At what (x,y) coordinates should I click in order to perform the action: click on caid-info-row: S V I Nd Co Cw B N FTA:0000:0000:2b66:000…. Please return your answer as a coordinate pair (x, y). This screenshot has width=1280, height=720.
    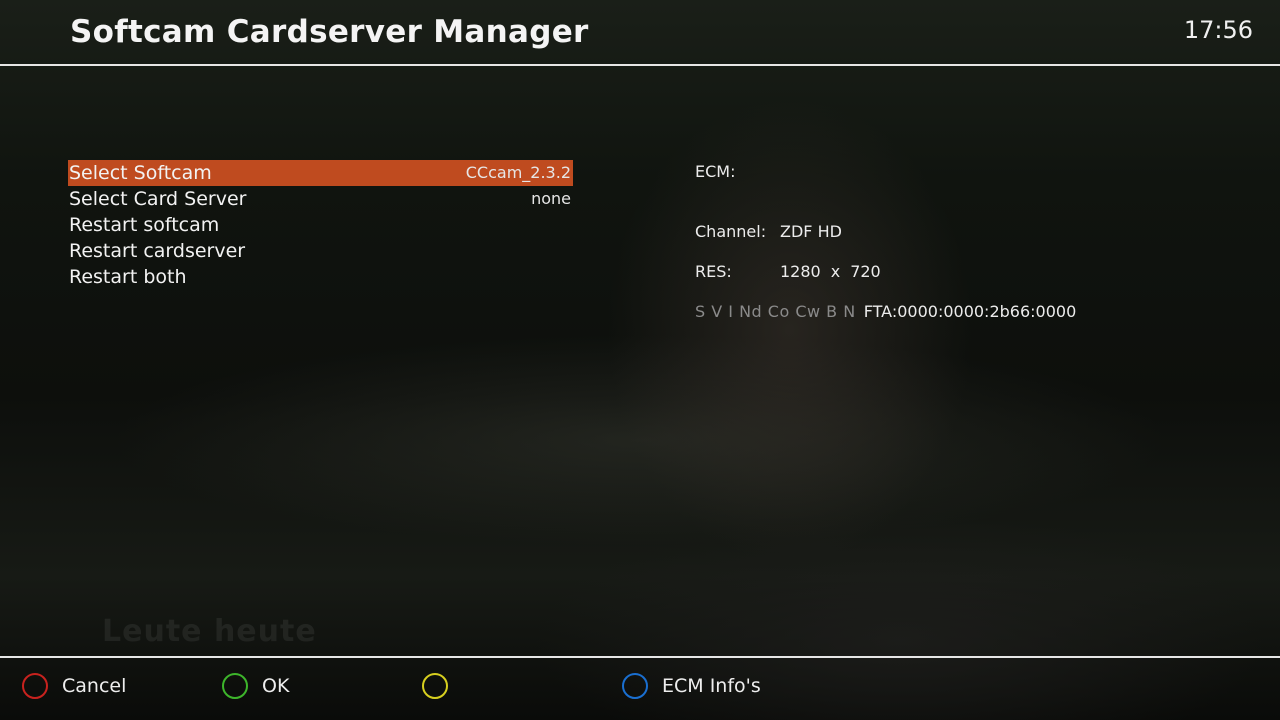
    Looking at the image, I should click on (885, 311).